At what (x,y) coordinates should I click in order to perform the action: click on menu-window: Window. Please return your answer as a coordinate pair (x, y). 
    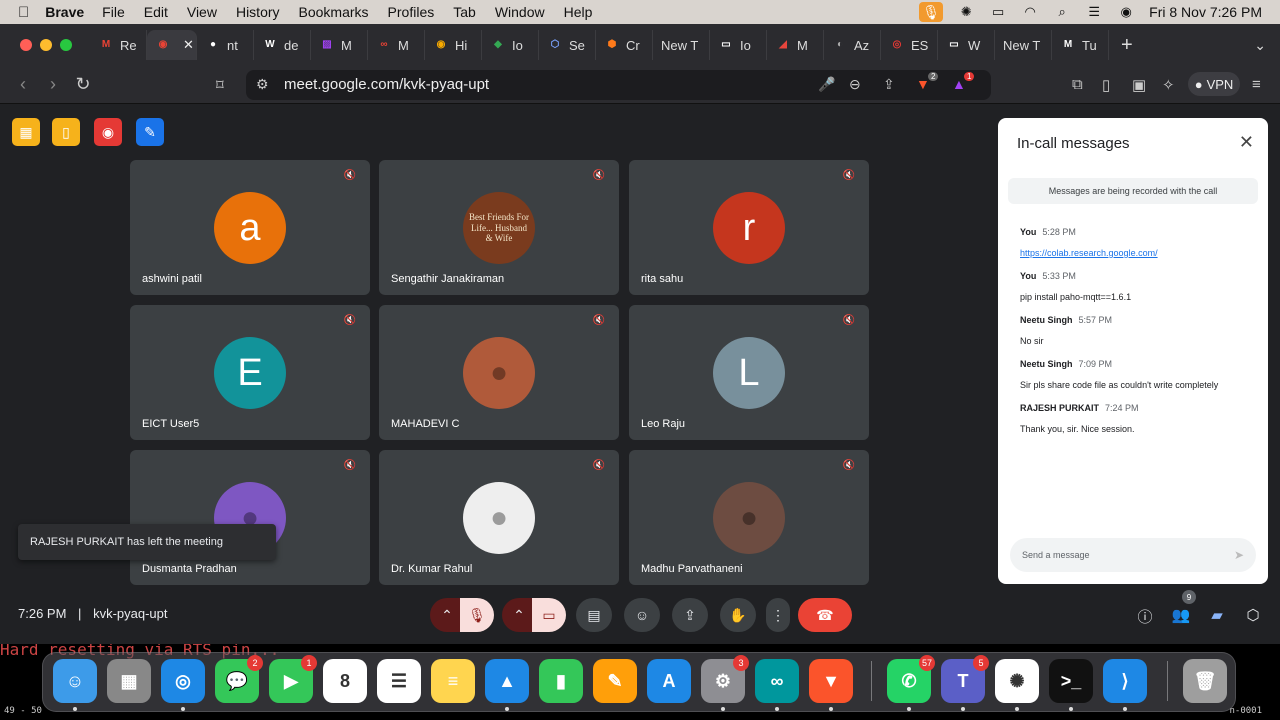
    Looking at the image, I should click on (520, 12).